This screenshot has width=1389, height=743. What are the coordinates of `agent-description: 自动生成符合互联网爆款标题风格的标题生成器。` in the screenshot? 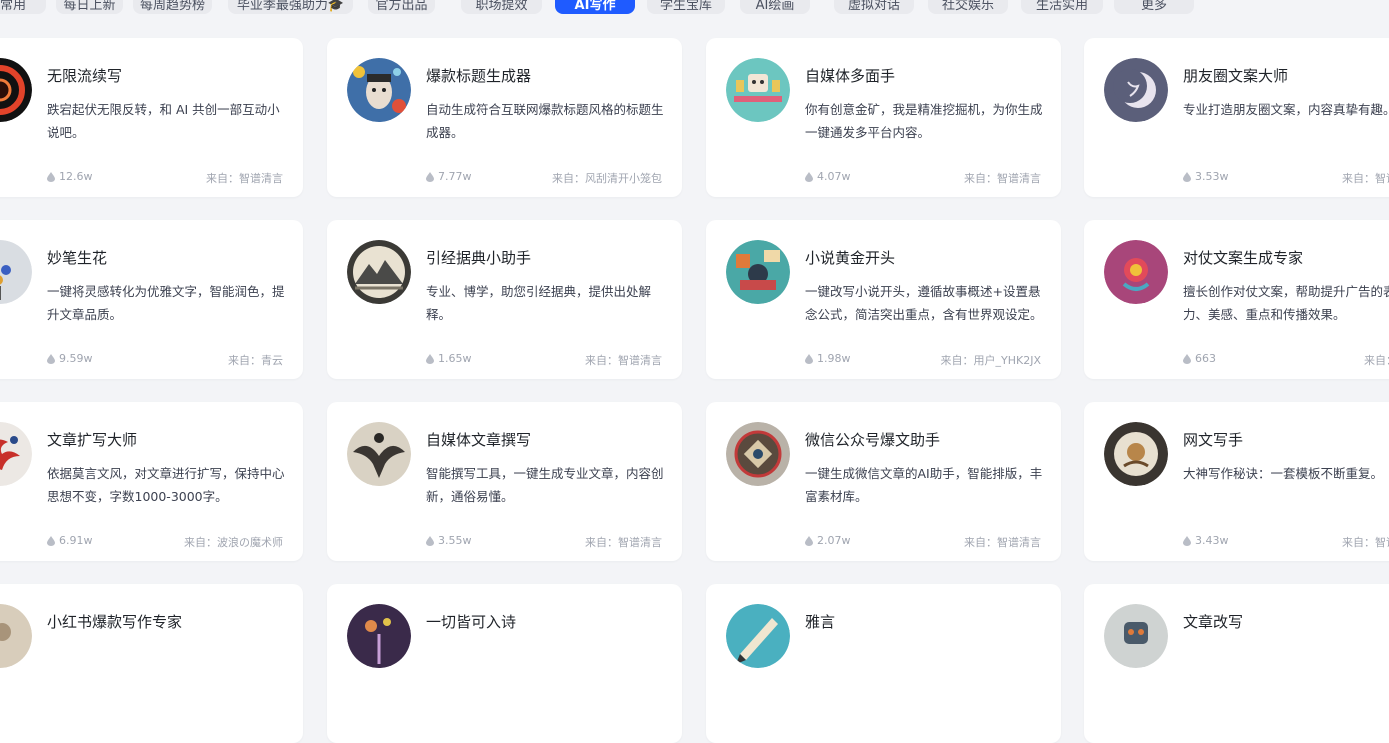 It's located at (545, 121).